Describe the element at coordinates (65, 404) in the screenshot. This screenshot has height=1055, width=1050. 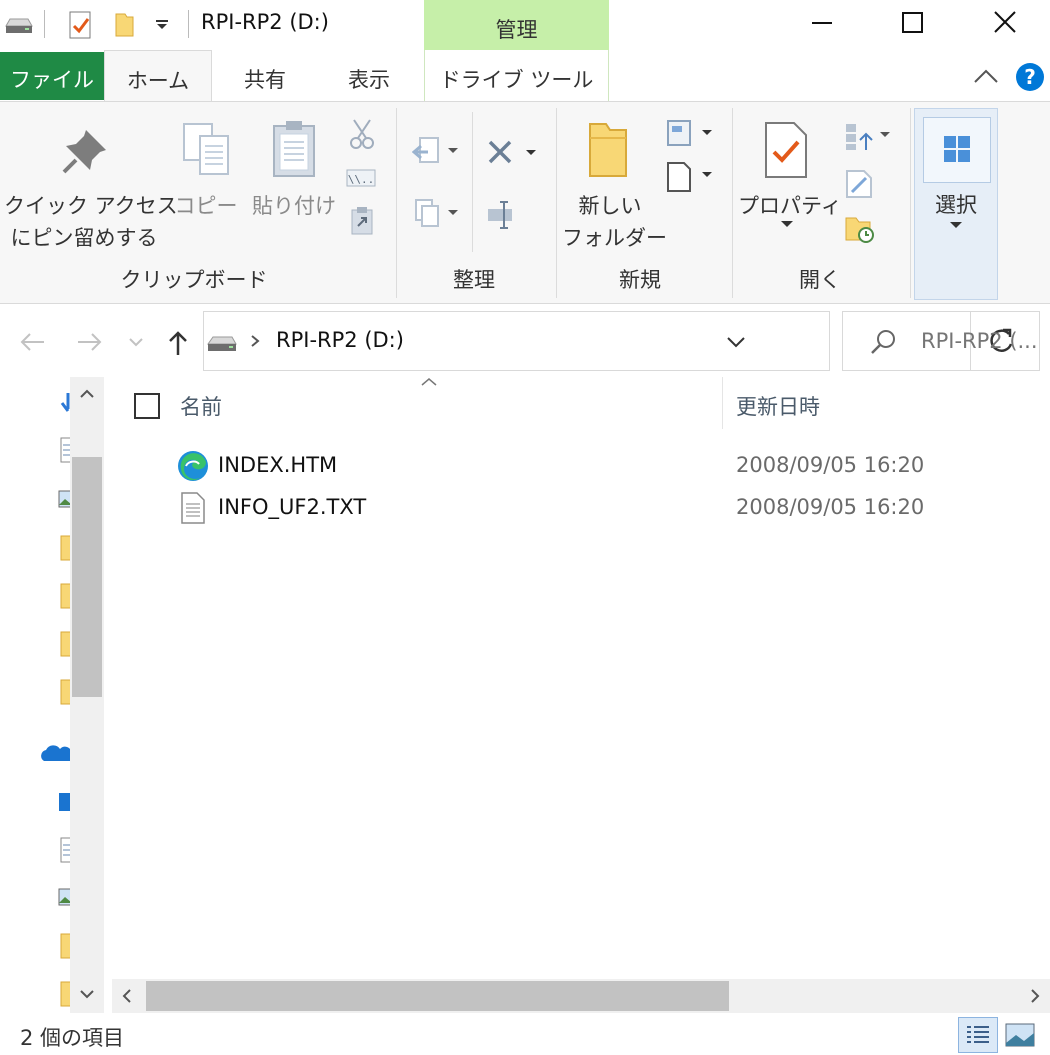
I see `nav-downloads-icon` at that location.